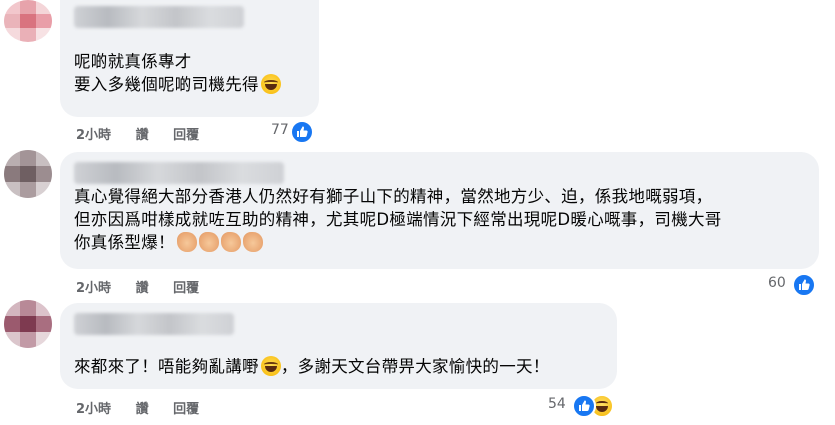 This screenshot has width=835, height=425. Describe the element at coordinates (777, 283) in the screenshot. I see `reaction-count: 60` at that location.